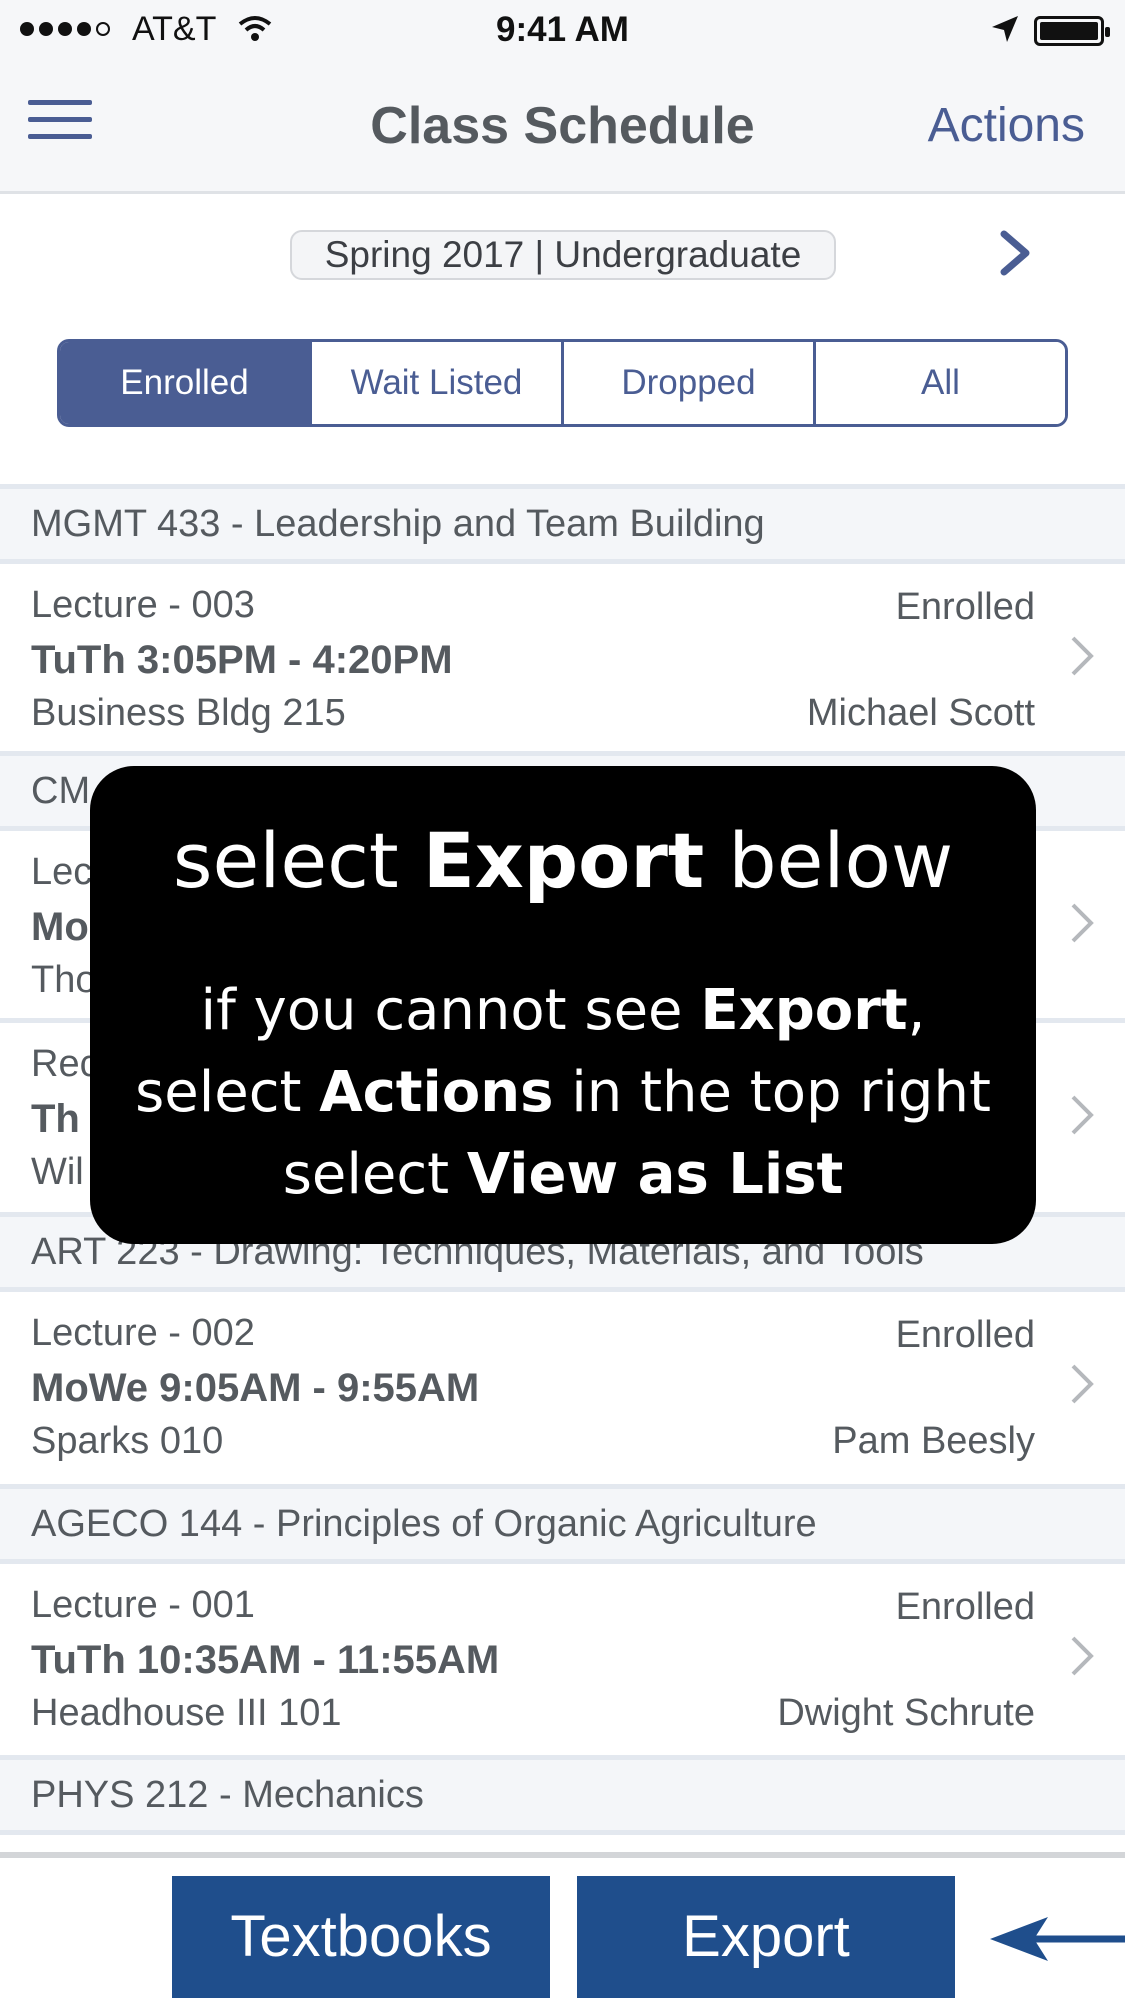 The height and width of the screenshot is (2001, 1125). What do you see at coordinates (143, 1605) in the screenshot?
I see `section-component: Lecture - 001` at bounding box center [143, 1605].